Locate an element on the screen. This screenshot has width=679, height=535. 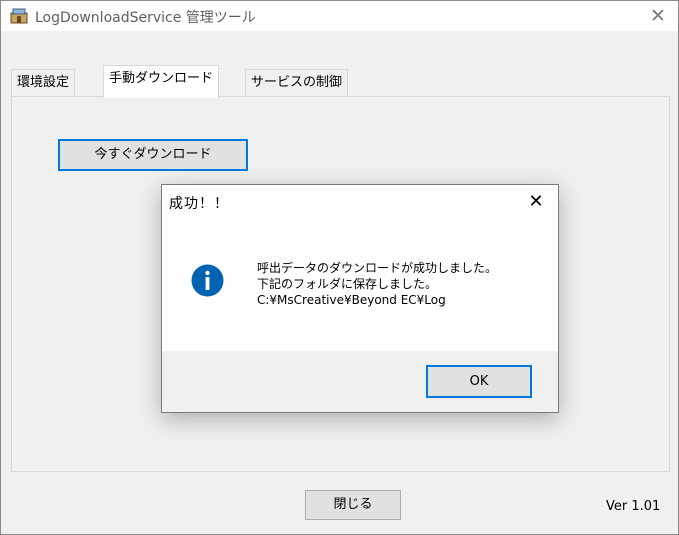
title-bar: LogDownloadService 管理ツール ✕ is located at coordinates (339, 16).